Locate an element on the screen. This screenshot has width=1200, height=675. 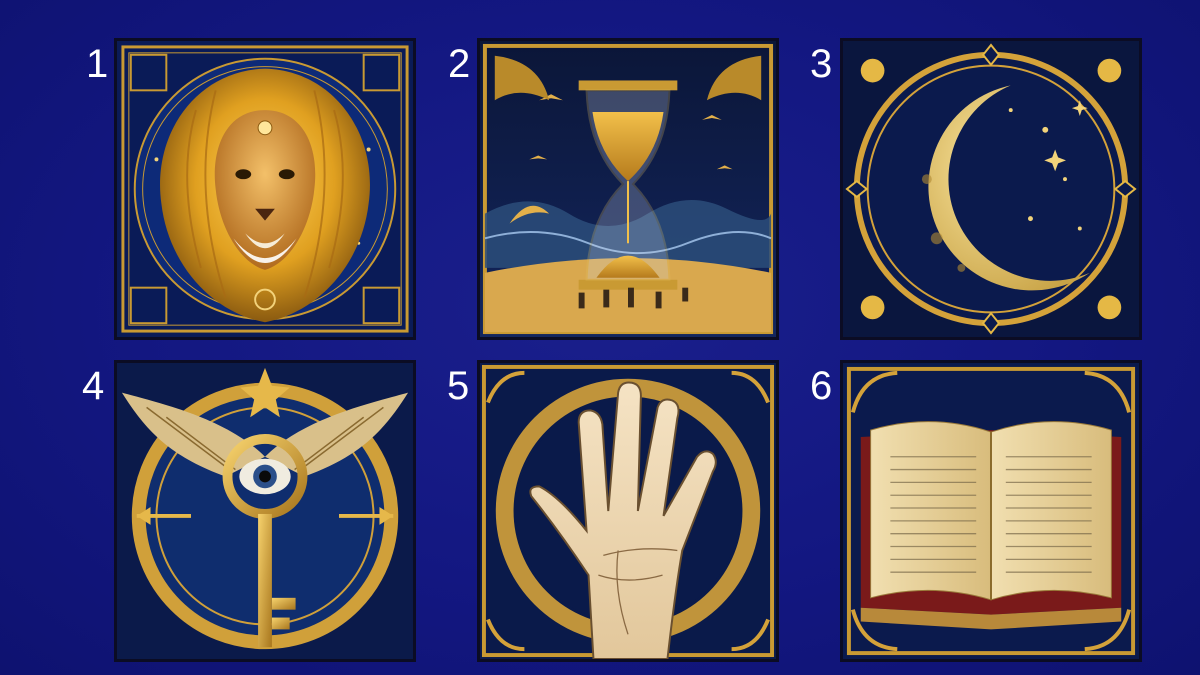
card-number-1: 1 is located at coordinates (97, 64).